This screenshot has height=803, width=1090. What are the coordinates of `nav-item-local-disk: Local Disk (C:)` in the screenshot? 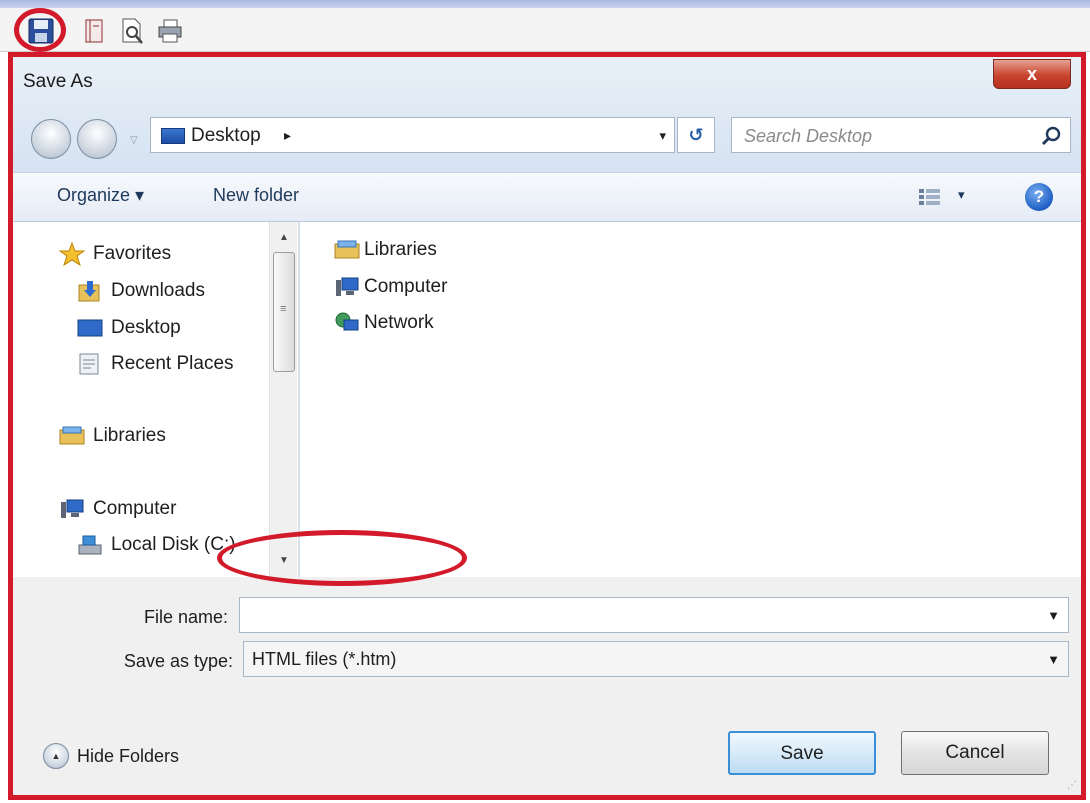 It's located at (156, 545).